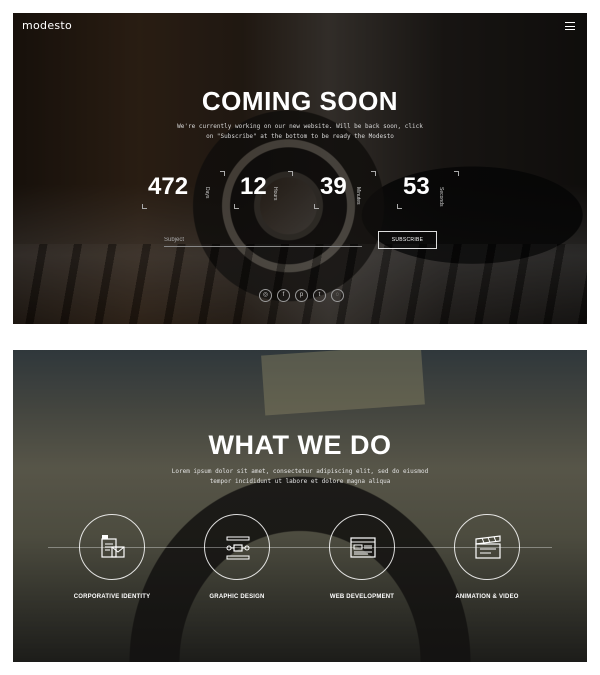 This screenshot has width=600, height=675. I want to click on countdown-days-value: 472, so click(168, 186).